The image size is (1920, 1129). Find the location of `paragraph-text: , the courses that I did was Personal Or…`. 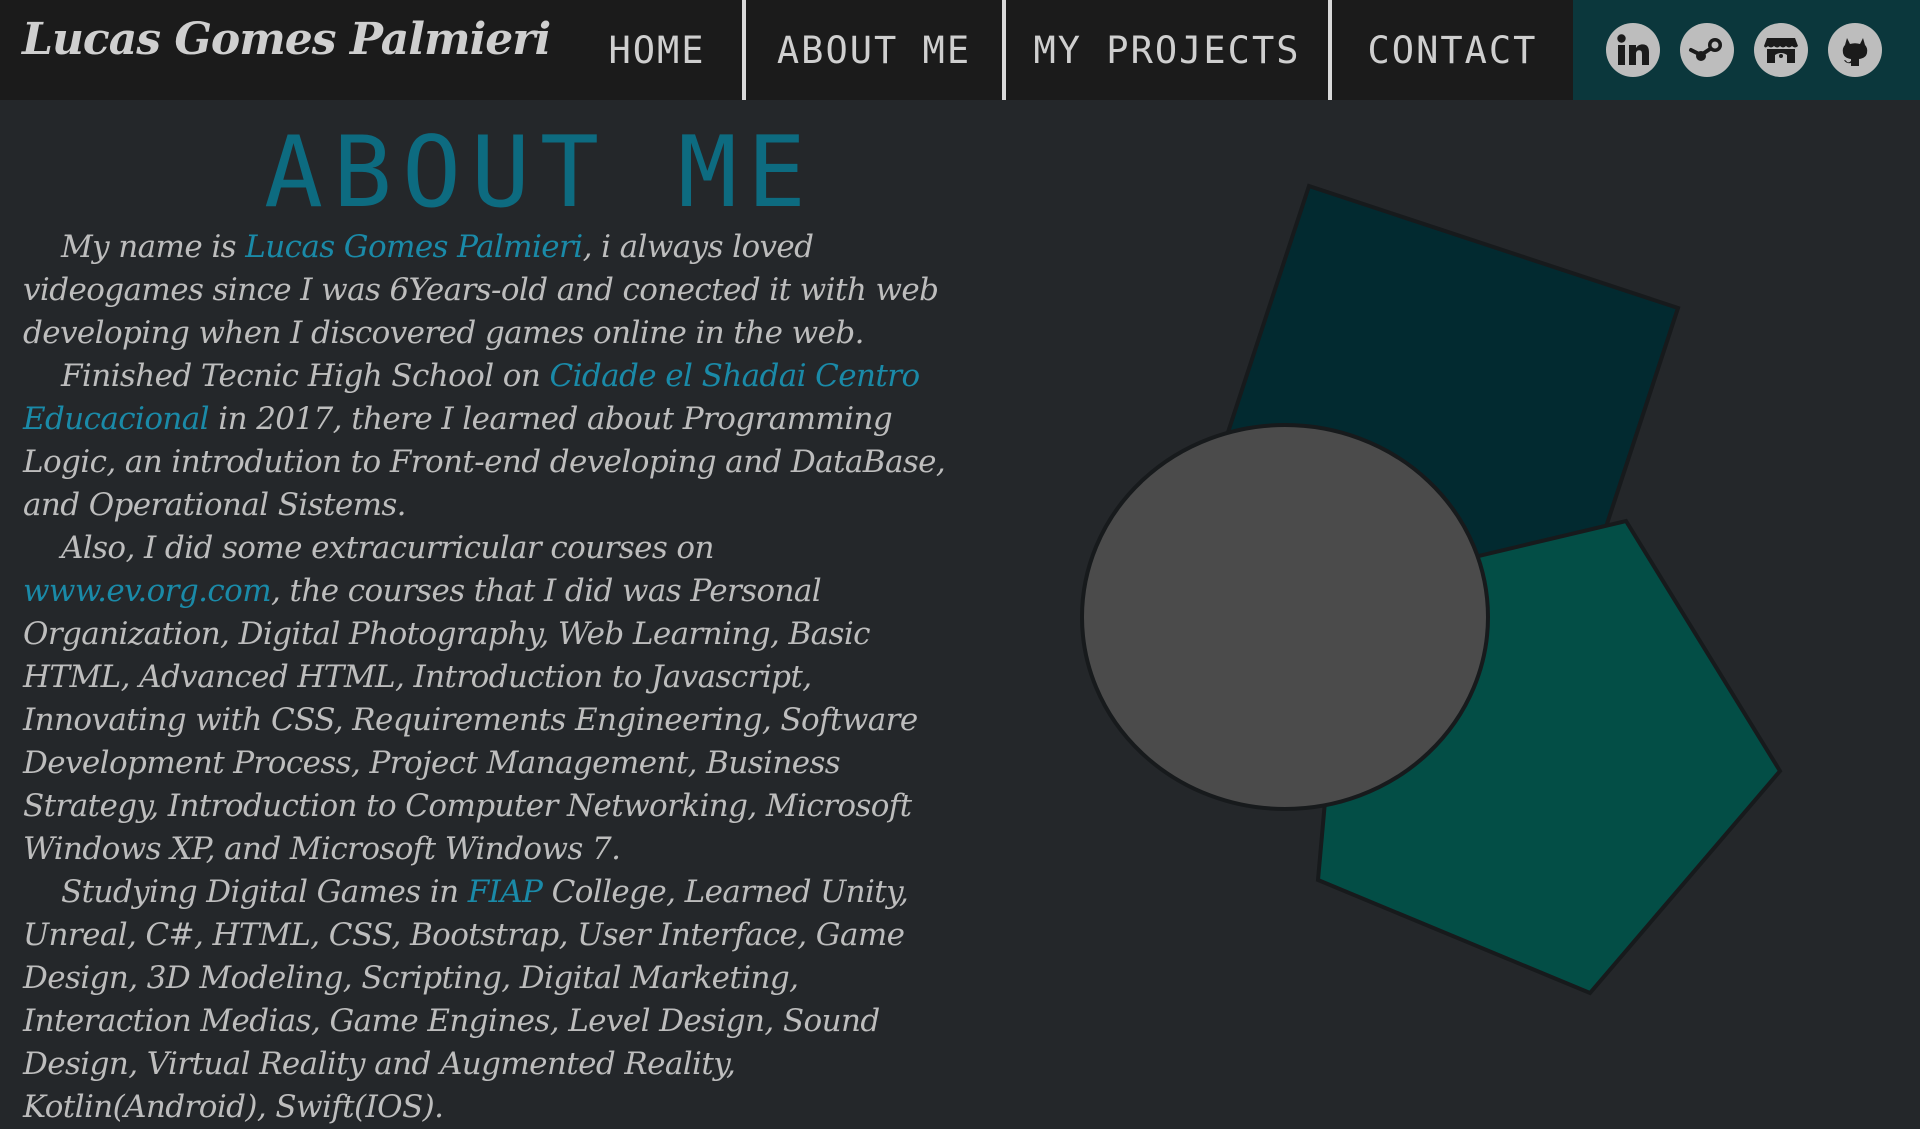

paragraph-text: , the courses that I did was Personal Or… is located at coordinates (470, 720).